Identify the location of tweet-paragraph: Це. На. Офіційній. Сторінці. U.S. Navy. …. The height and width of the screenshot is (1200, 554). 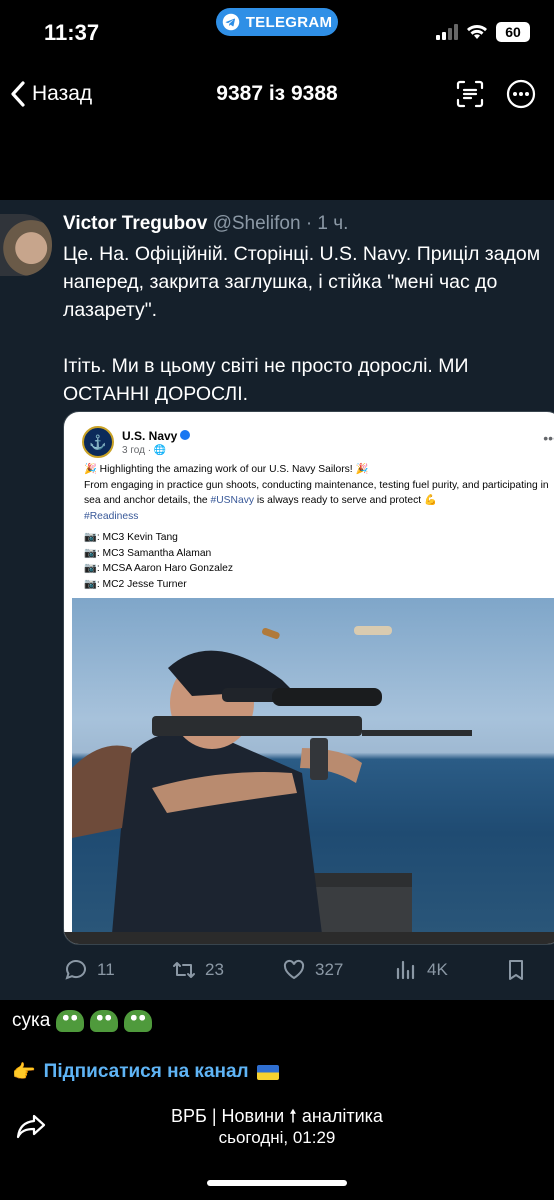
(302, 282).